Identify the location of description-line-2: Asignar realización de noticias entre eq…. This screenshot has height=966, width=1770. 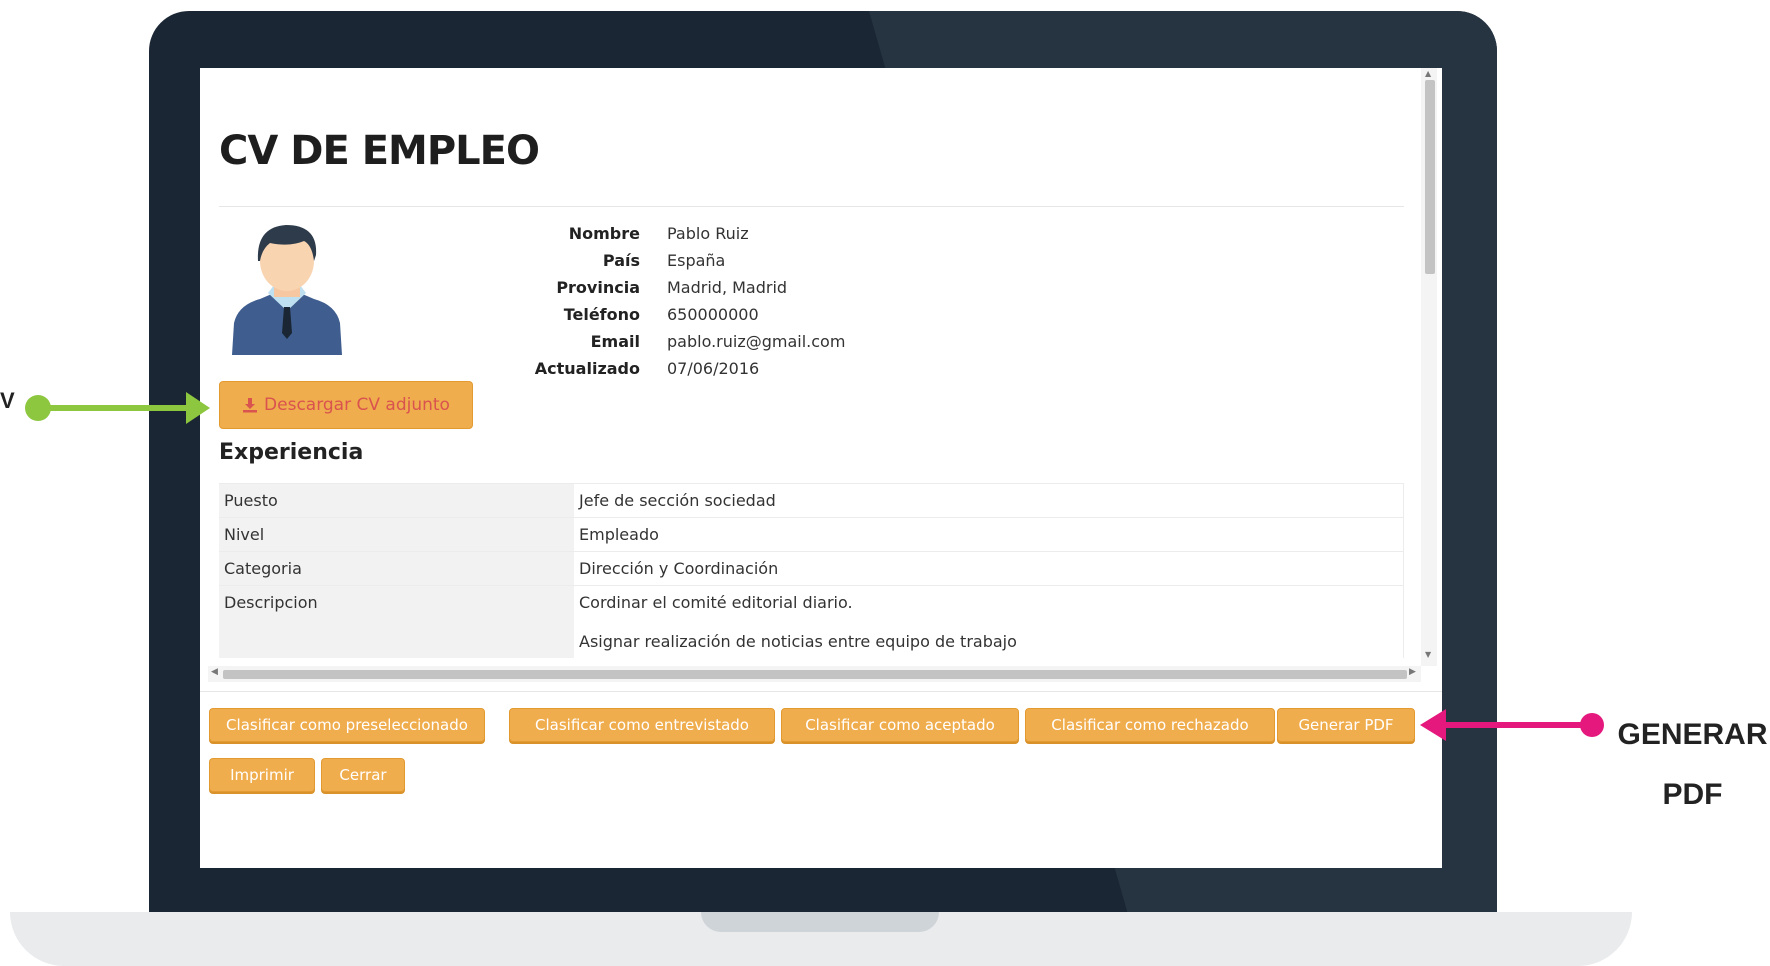
(798, 641).